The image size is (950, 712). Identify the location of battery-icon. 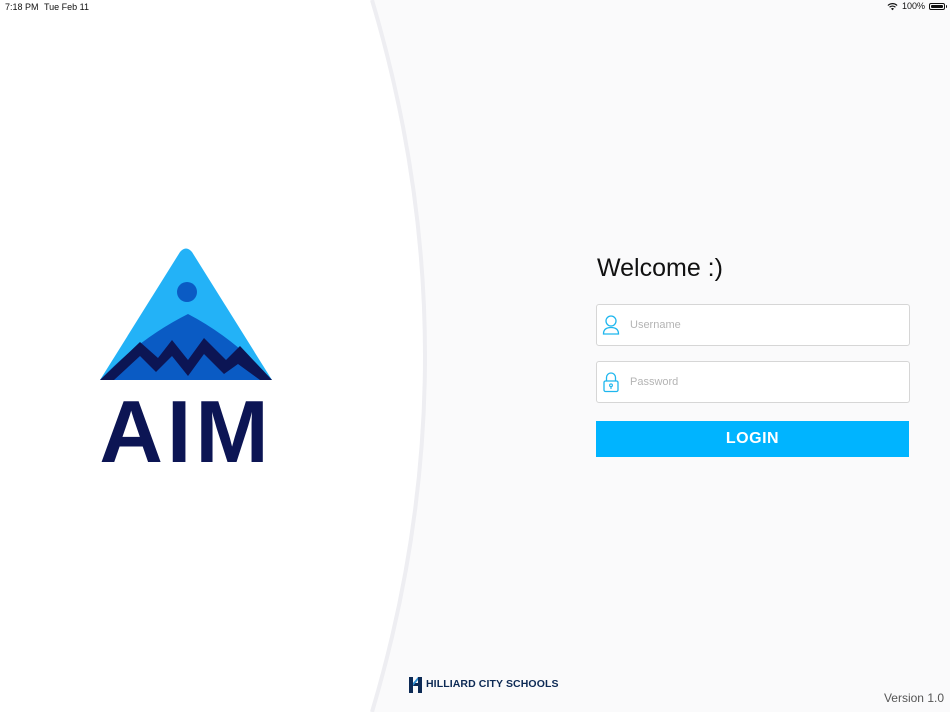
(938, 6).